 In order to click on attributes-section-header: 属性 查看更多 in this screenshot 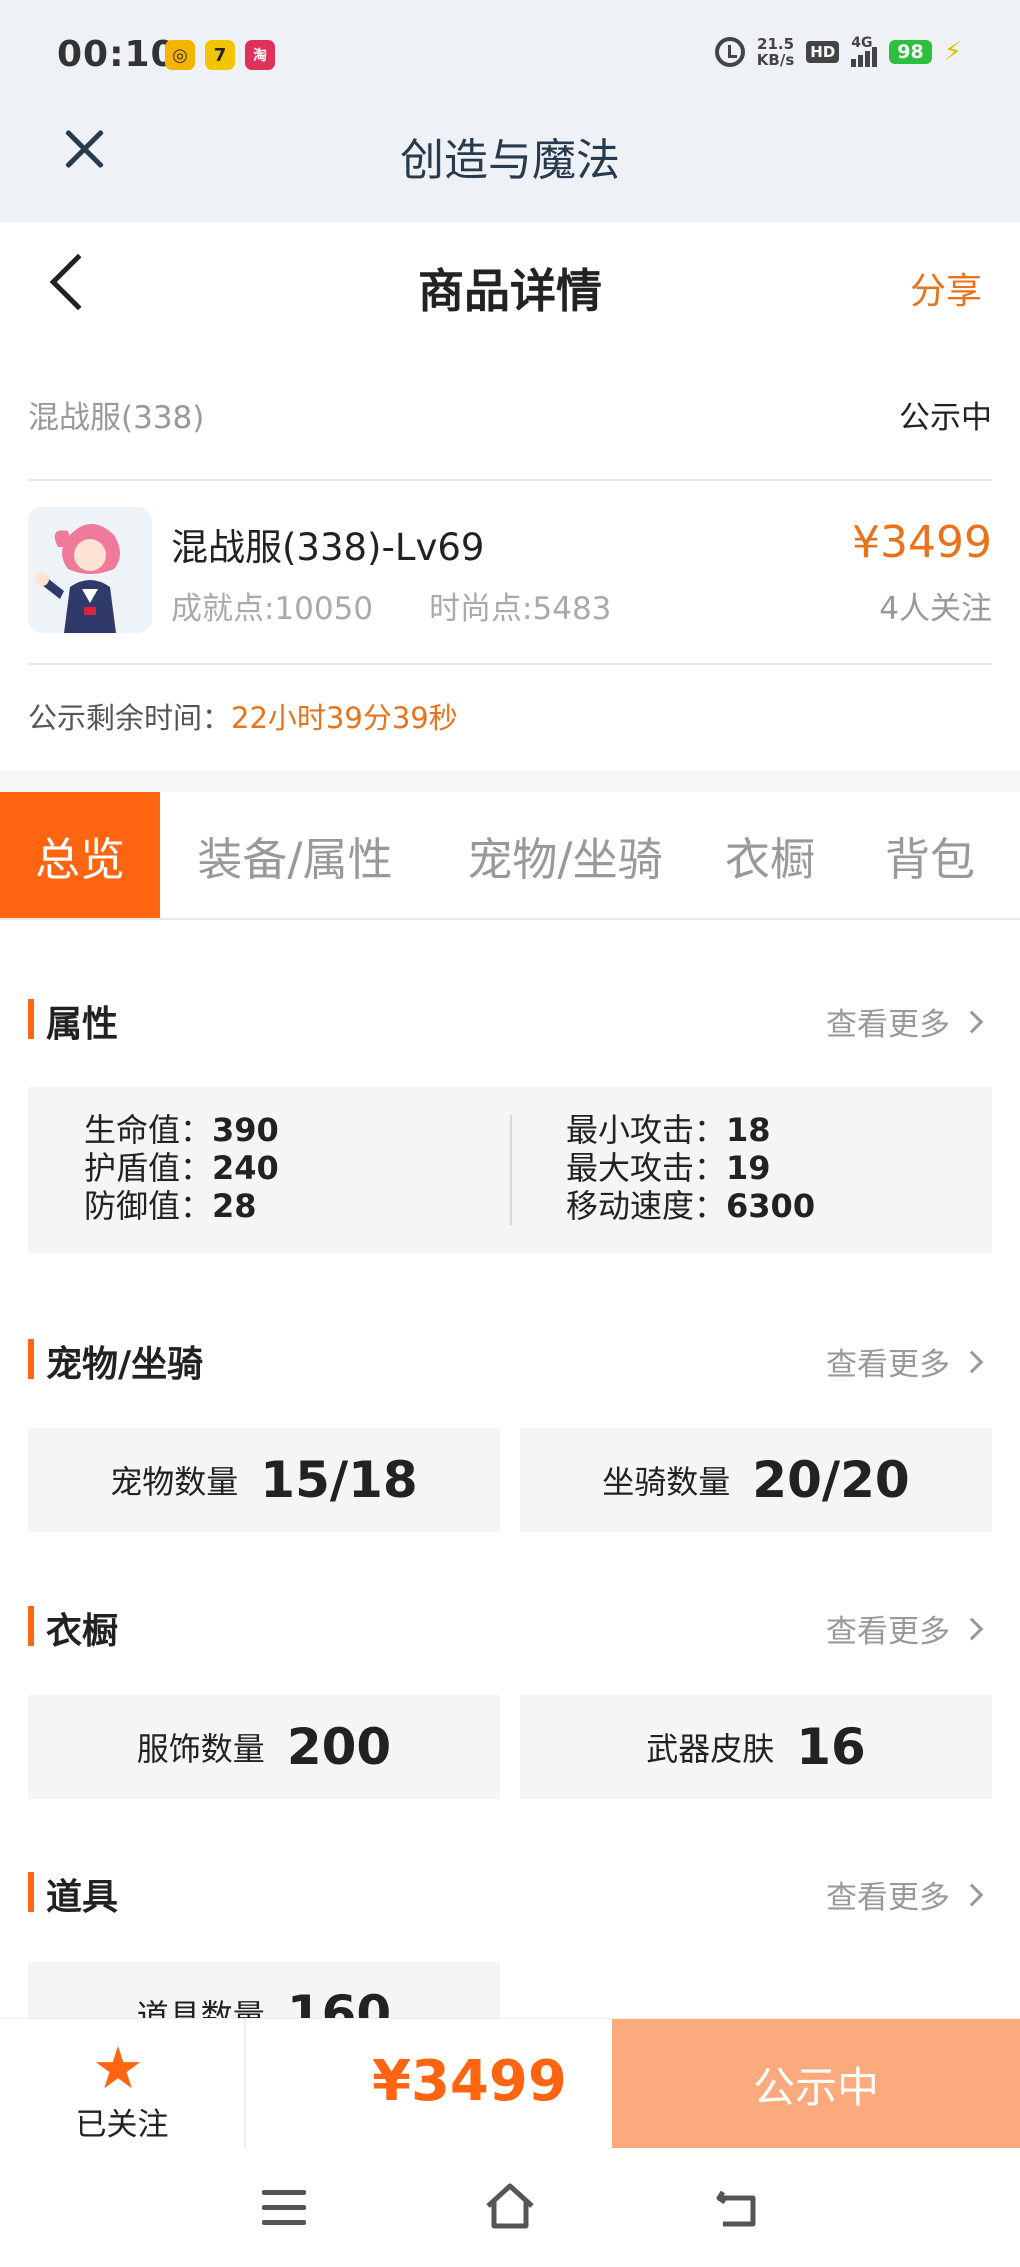, I will do `click(510, 1019)`.